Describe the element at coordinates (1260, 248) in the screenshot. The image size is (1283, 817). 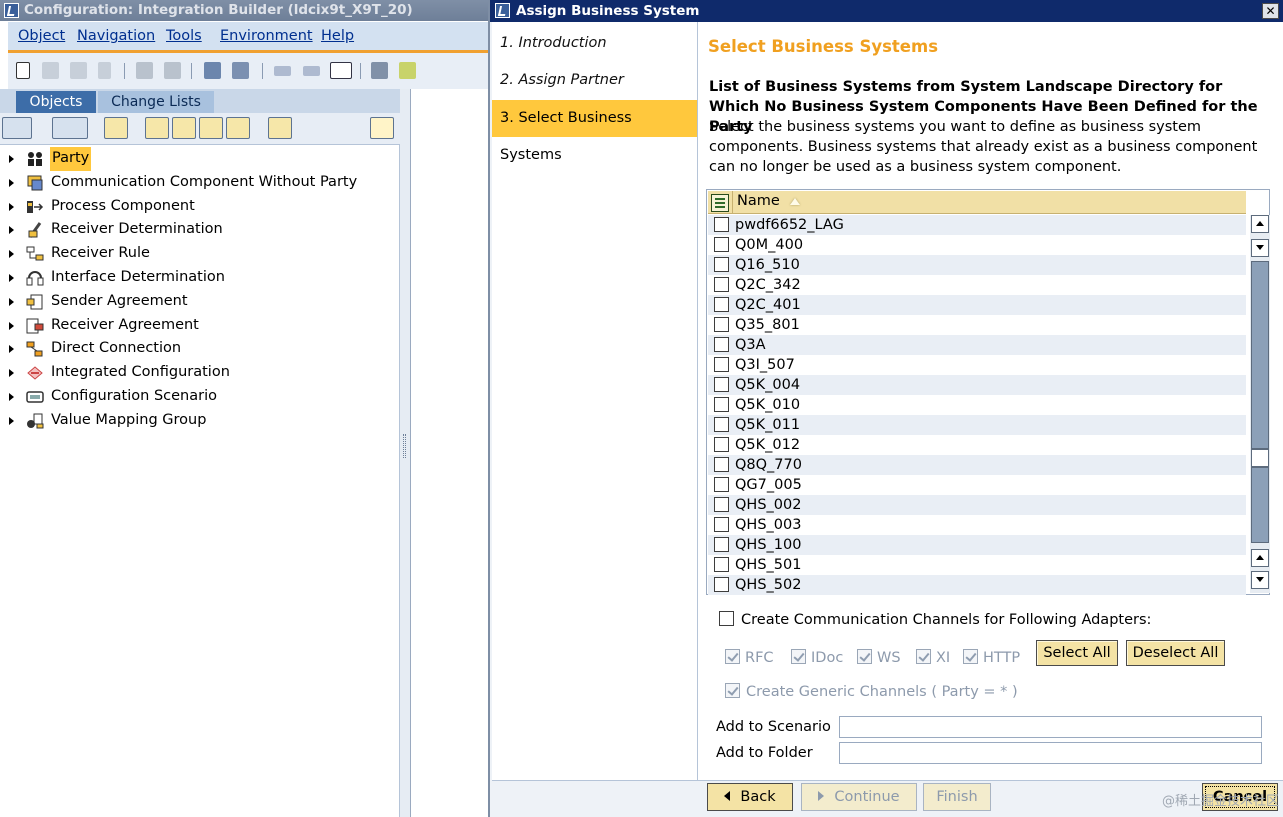
I see `scroll-page-down-button` at that location.